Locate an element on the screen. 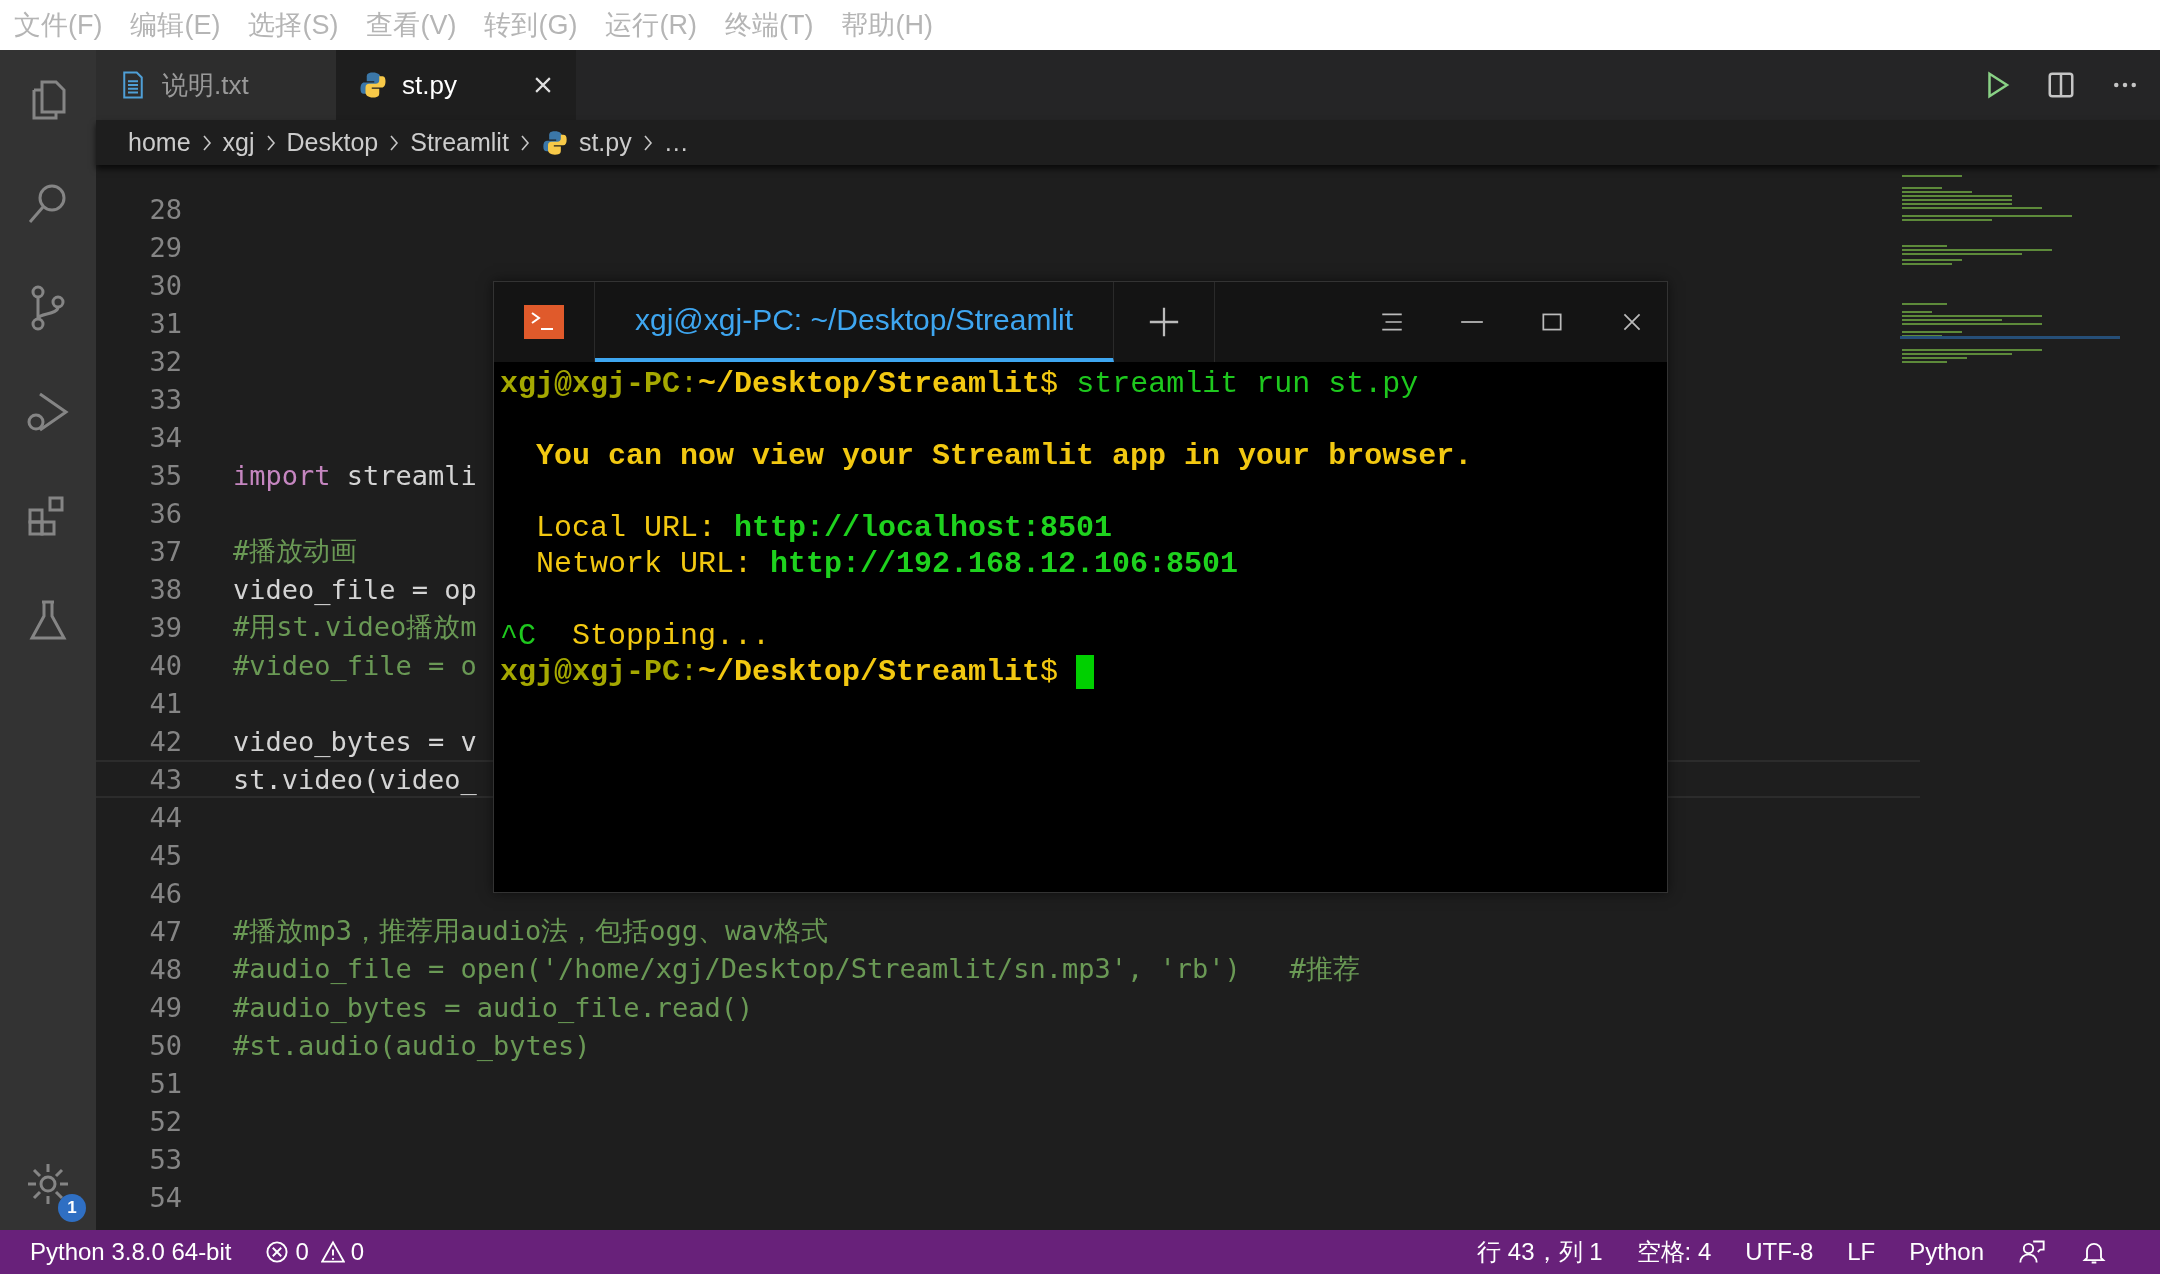 This screenshot has width=2160, height=1274. line-number: 48 is located at coordinates (165, 969).